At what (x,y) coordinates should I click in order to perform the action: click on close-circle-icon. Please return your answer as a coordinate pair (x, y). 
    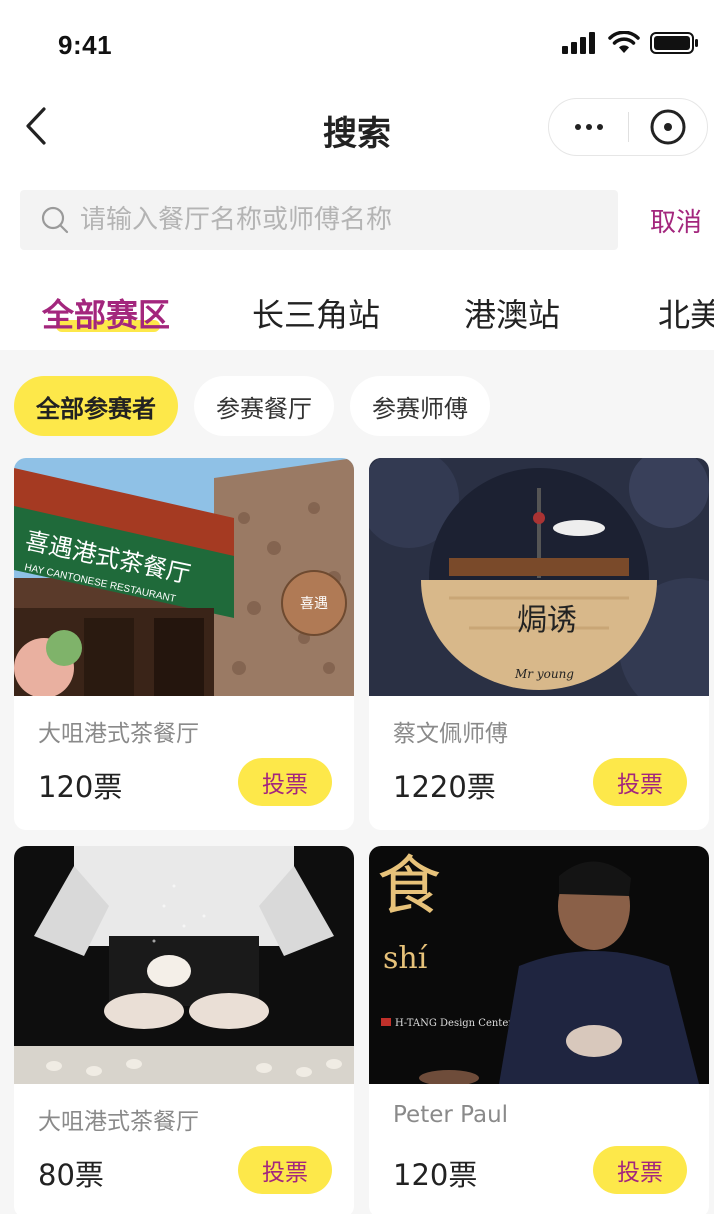
    Looking at the image, I should click on (668, 127).